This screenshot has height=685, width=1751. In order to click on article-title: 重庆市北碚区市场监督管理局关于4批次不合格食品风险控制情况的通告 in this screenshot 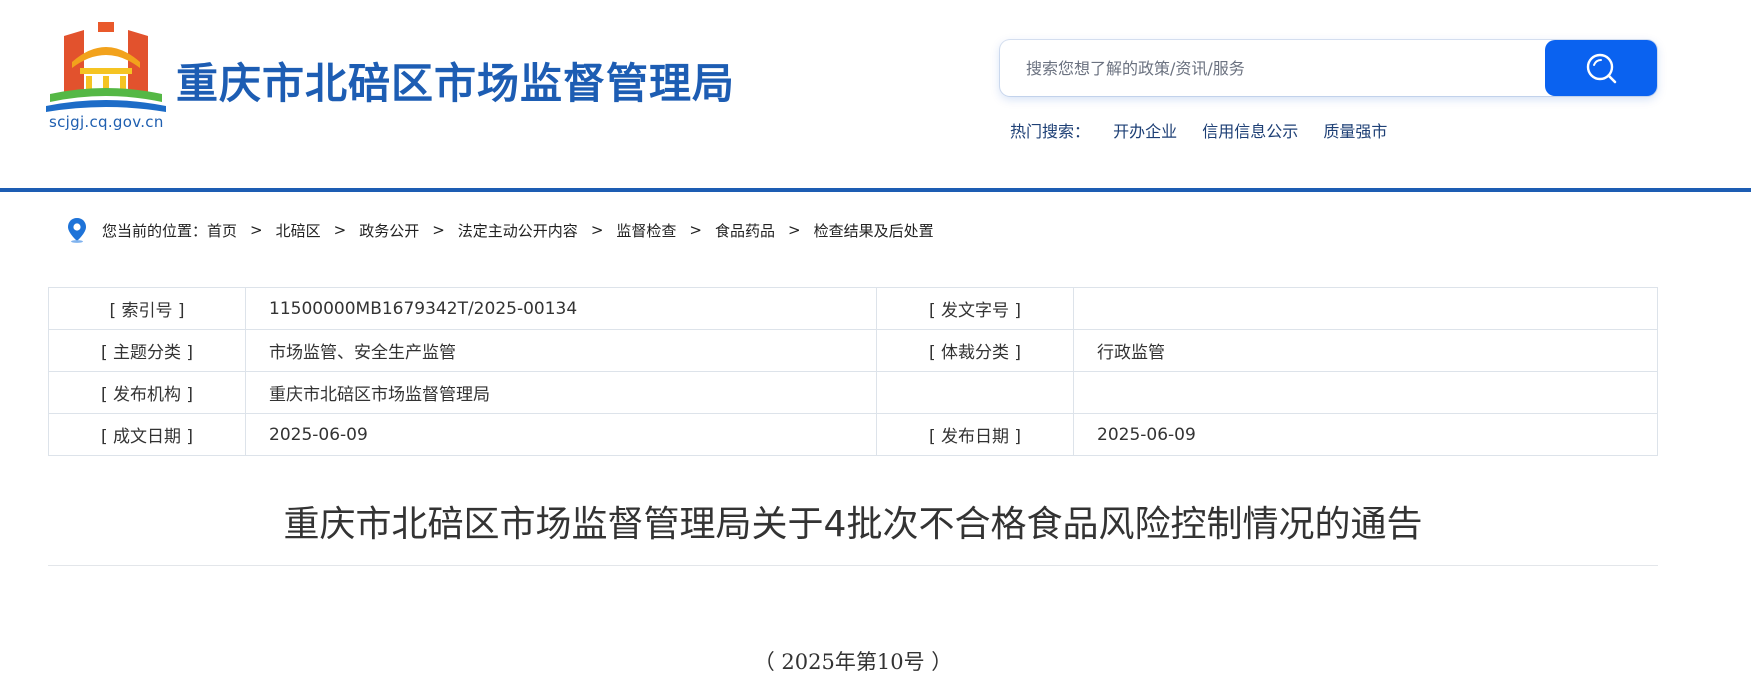, I will do `click(853, 524)`.